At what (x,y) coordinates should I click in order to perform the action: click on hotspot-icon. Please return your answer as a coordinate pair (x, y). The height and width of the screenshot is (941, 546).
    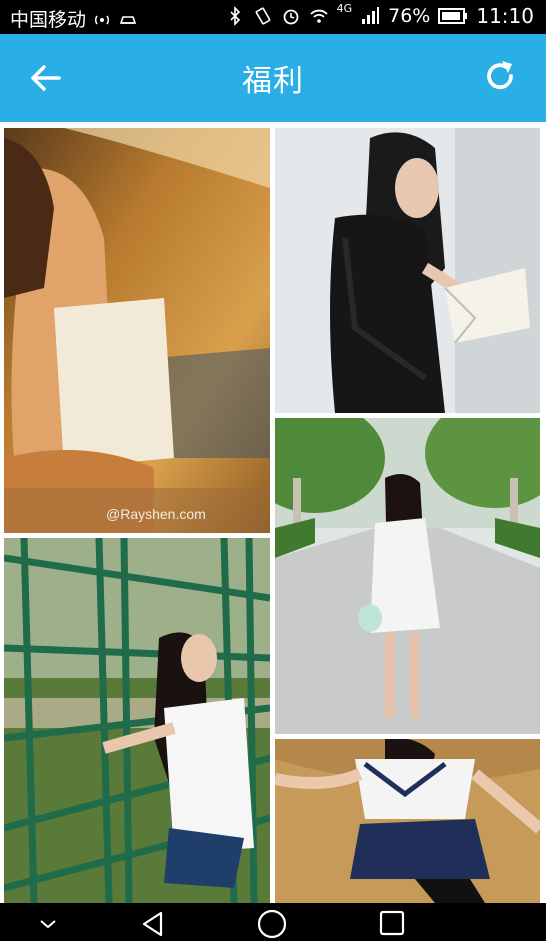
    Looking at the image, I should click on (102, 19).